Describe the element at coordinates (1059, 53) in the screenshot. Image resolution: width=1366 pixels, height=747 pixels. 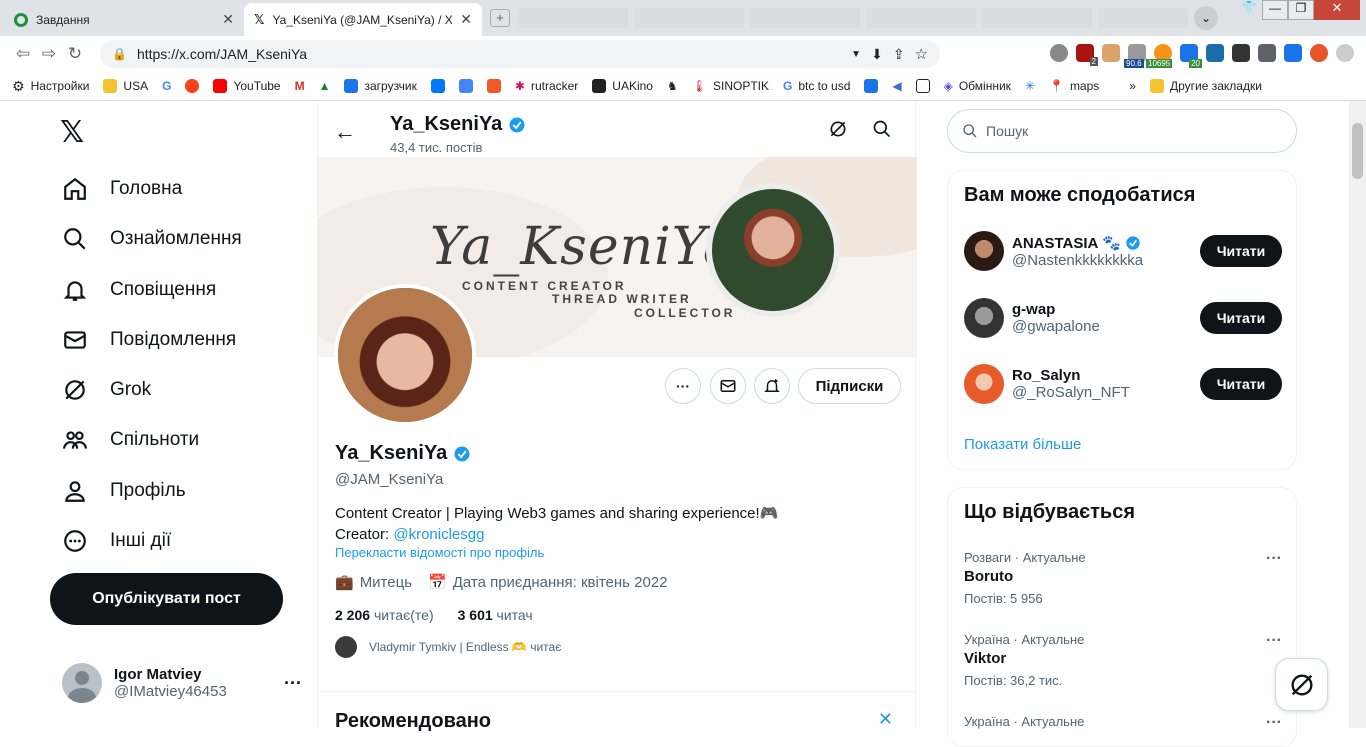
I see `globe-icon` at that location.